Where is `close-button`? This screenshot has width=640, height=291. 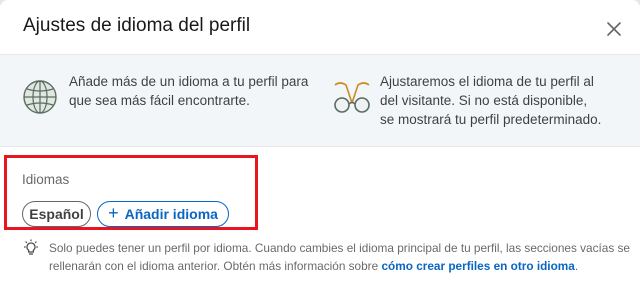
close-button is located at coordinates (614, 29).